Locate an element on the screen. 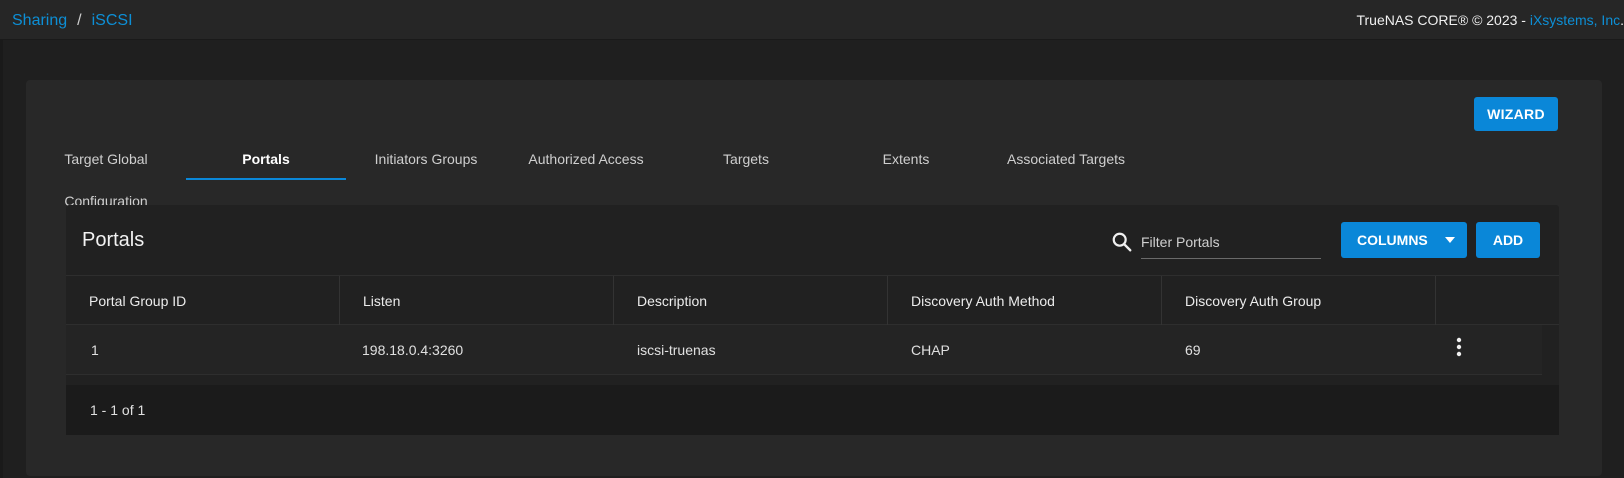  copyright-text: TrueNAS CORE® © 2023 - iXsystems, Inc. is located at coordinates (1490, 20).